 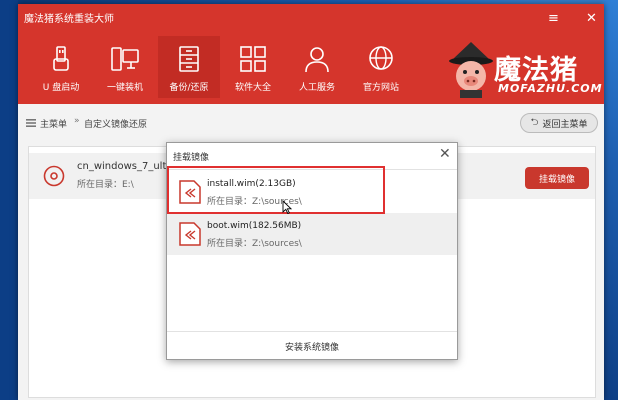 I want to click on wim-file-item: boot.wim(182.56MB) 所在目录：Z:\sources\, so click(x=312, y=234).